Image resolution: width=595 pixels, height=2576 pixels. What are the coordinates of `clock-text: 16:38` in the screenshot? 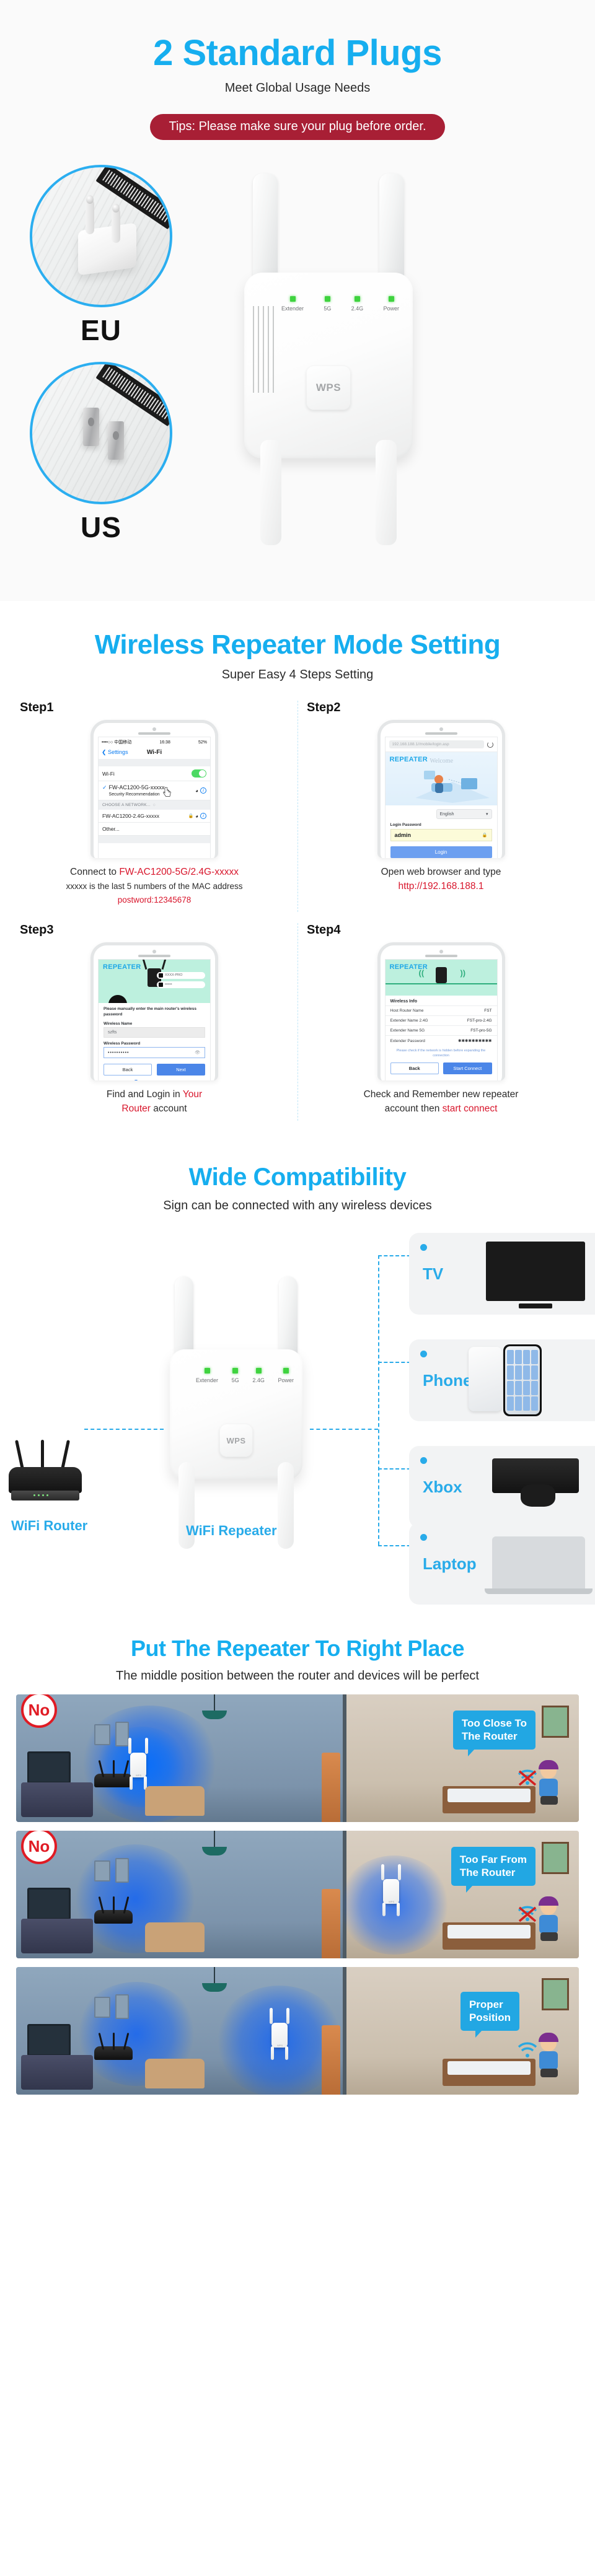 It's located at (164, 742).